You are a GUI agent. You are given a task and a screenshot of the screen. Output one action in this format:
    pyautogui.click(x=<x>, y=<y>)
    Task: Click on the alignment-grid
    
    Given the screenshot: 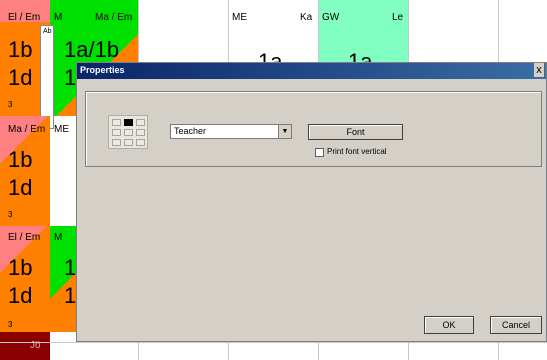 What is the action you would take?
    pyautogui.click(x=128, y=132)
    